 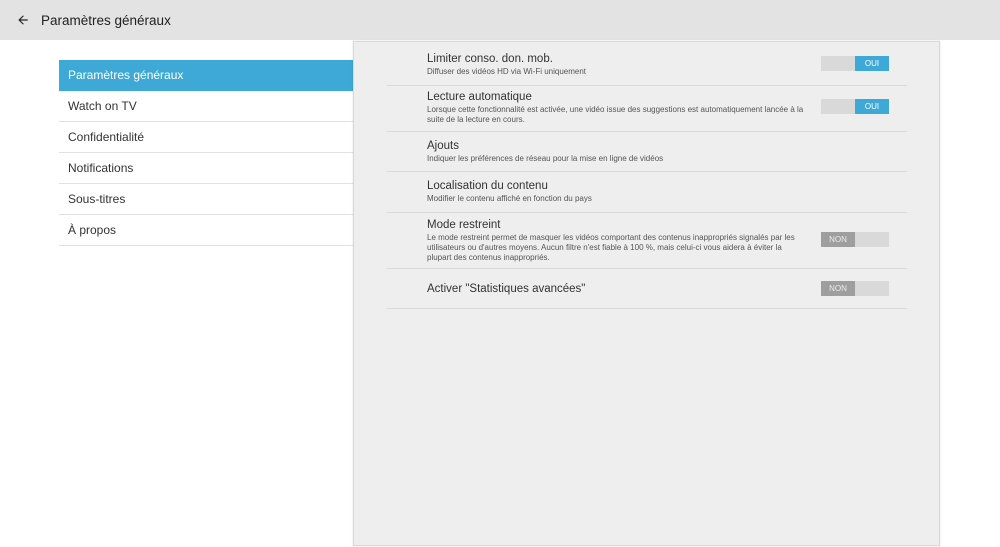 I want to click on sidebar-item-general: Paramètres généraux, so click(x=206, y=75).